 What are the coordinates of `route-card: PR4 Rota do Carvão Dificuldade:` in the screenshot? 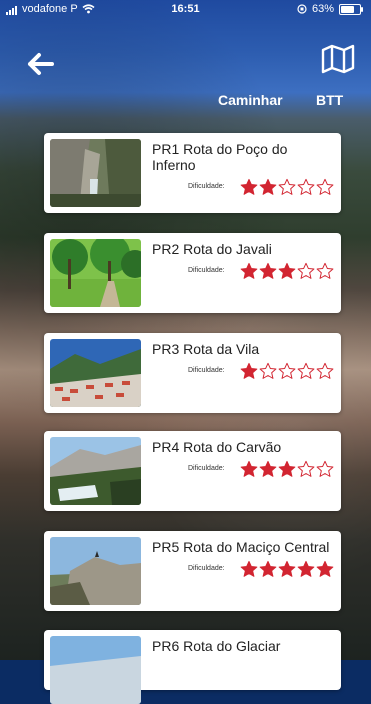 It's located at (192, 471).